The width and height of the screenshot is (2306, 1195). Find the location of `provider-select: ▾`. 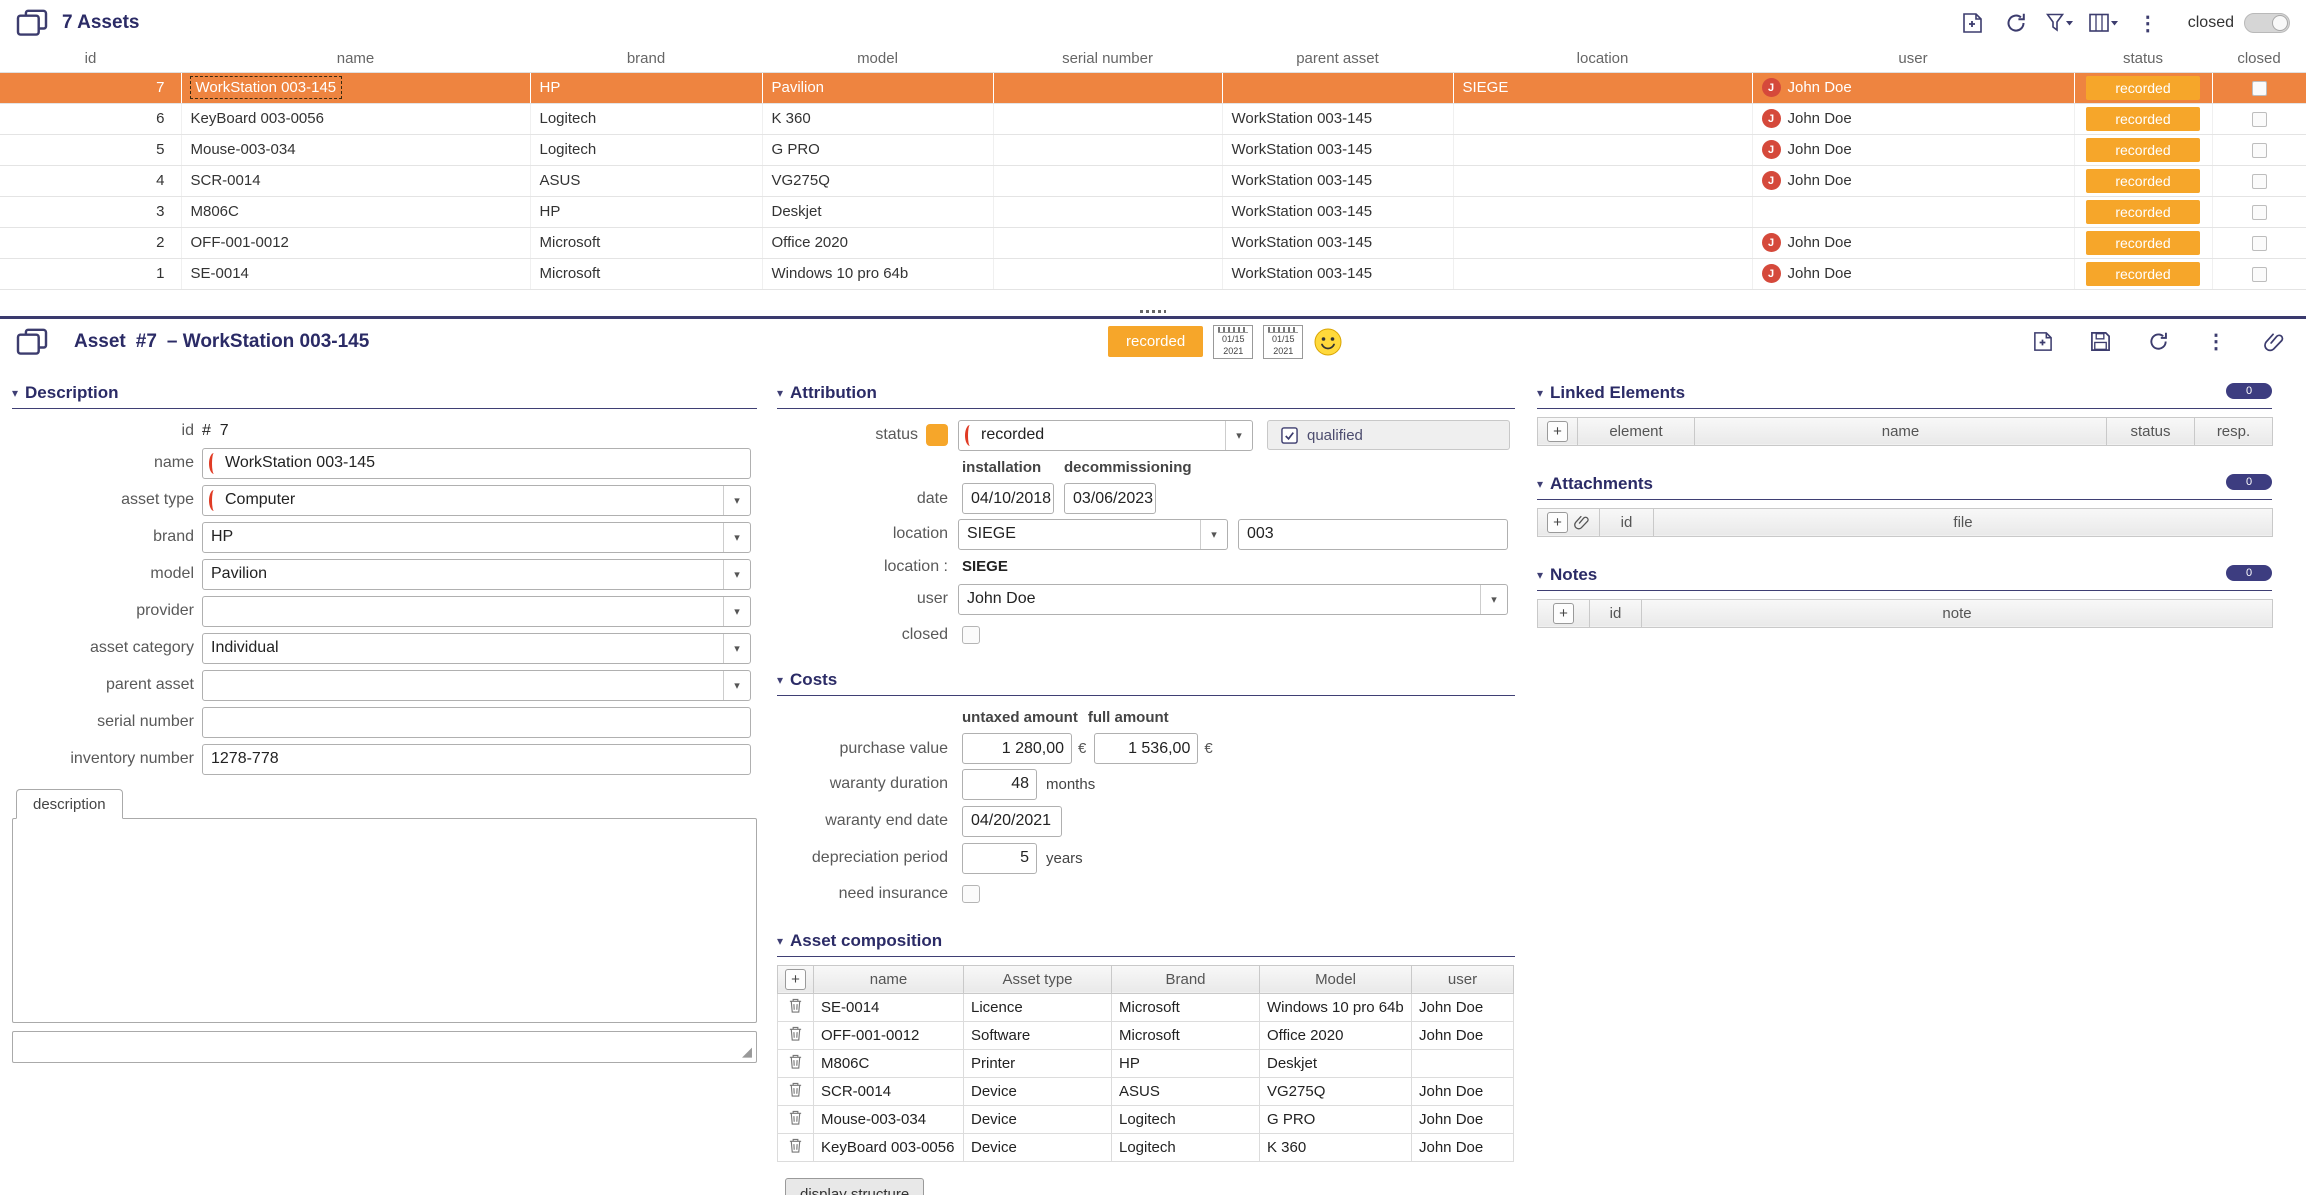

provider-select: ▾ is located at coordinates (476, 611).